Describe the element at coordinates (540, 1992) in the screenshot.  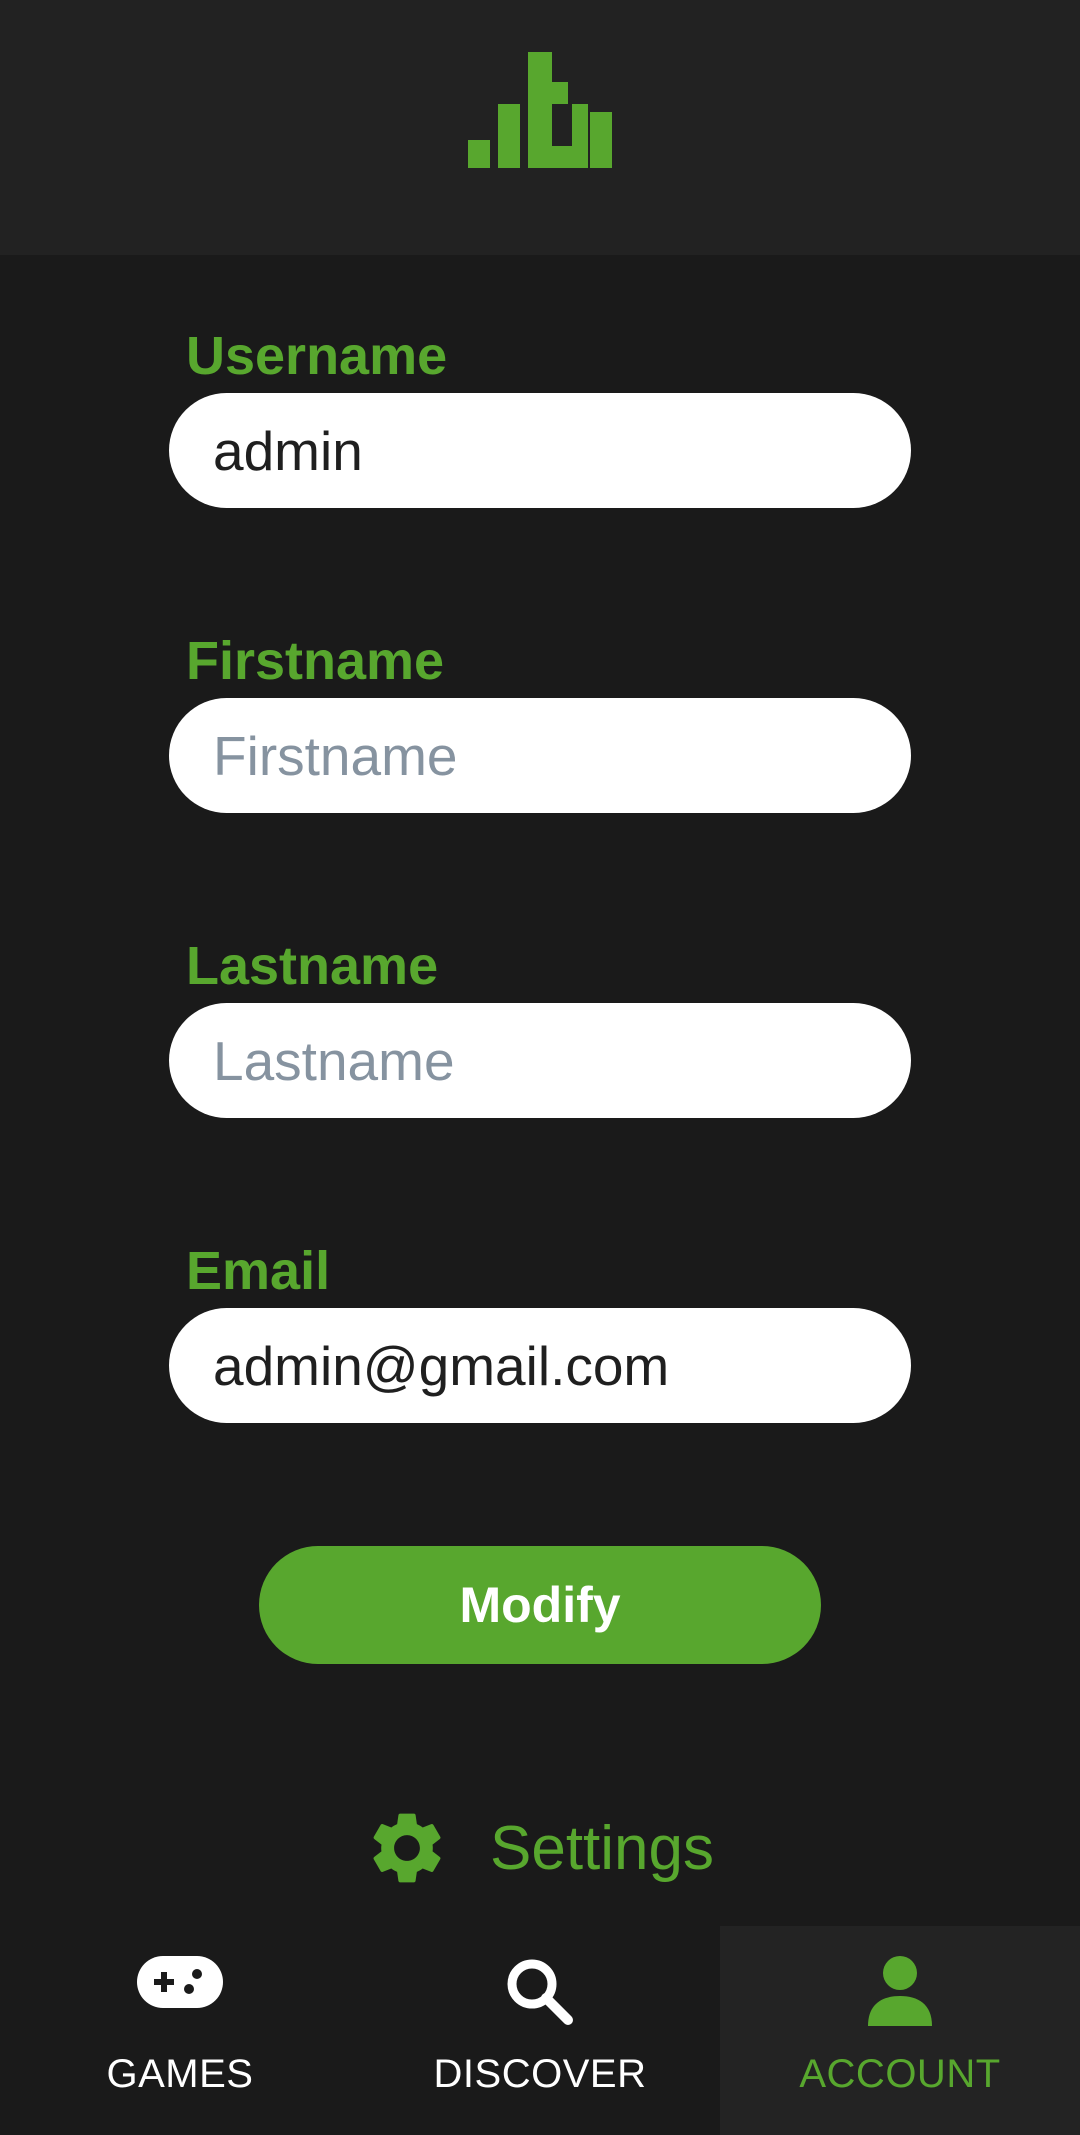
I see `search-icon` at that location.